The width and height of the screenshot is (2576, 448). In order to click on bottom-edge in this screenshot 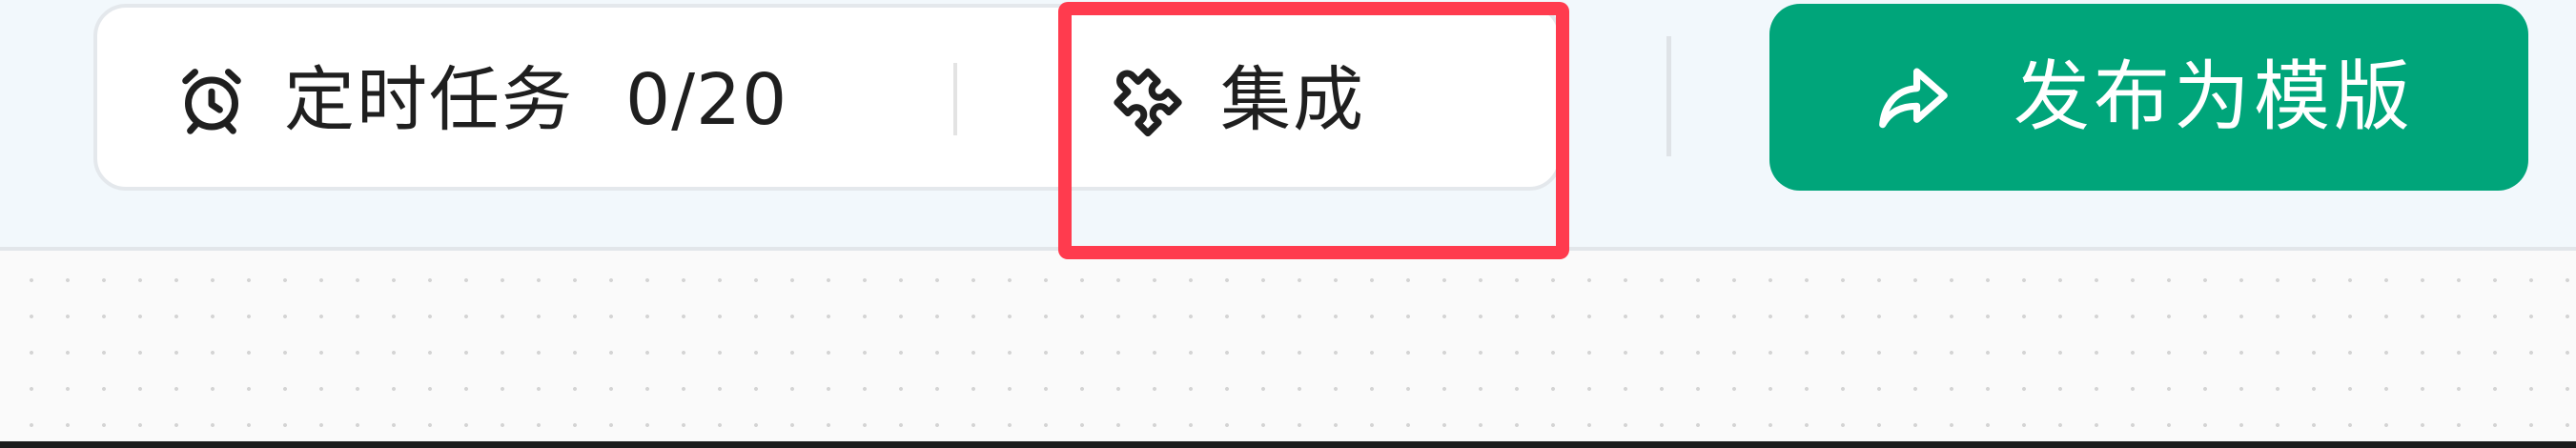, I will do `click(1288, 444)`.